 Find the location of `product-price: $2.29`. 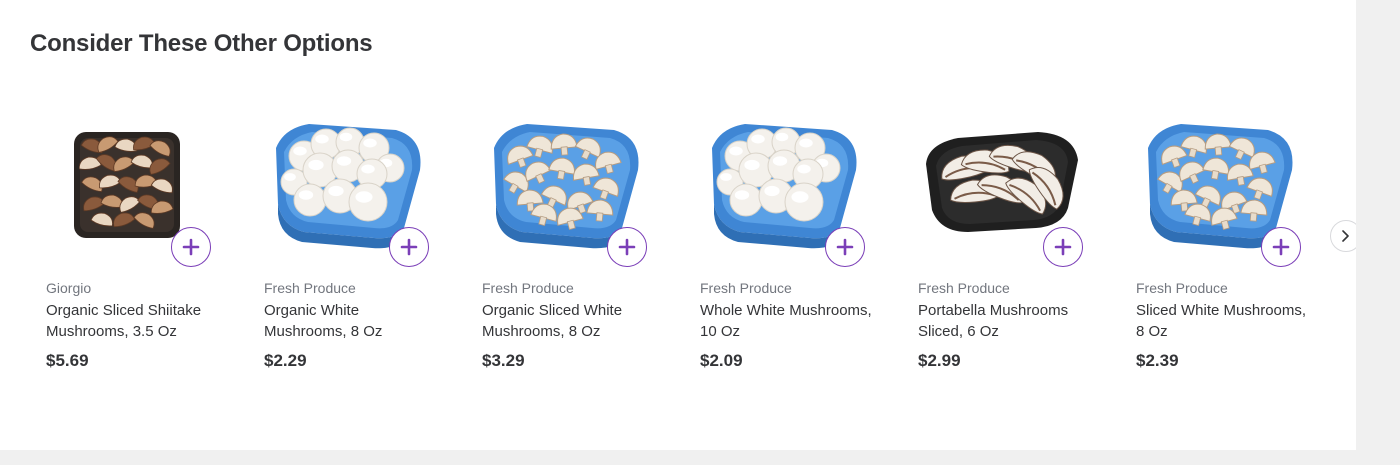

product-price: $2.29 is located at coordinates (285, 360).